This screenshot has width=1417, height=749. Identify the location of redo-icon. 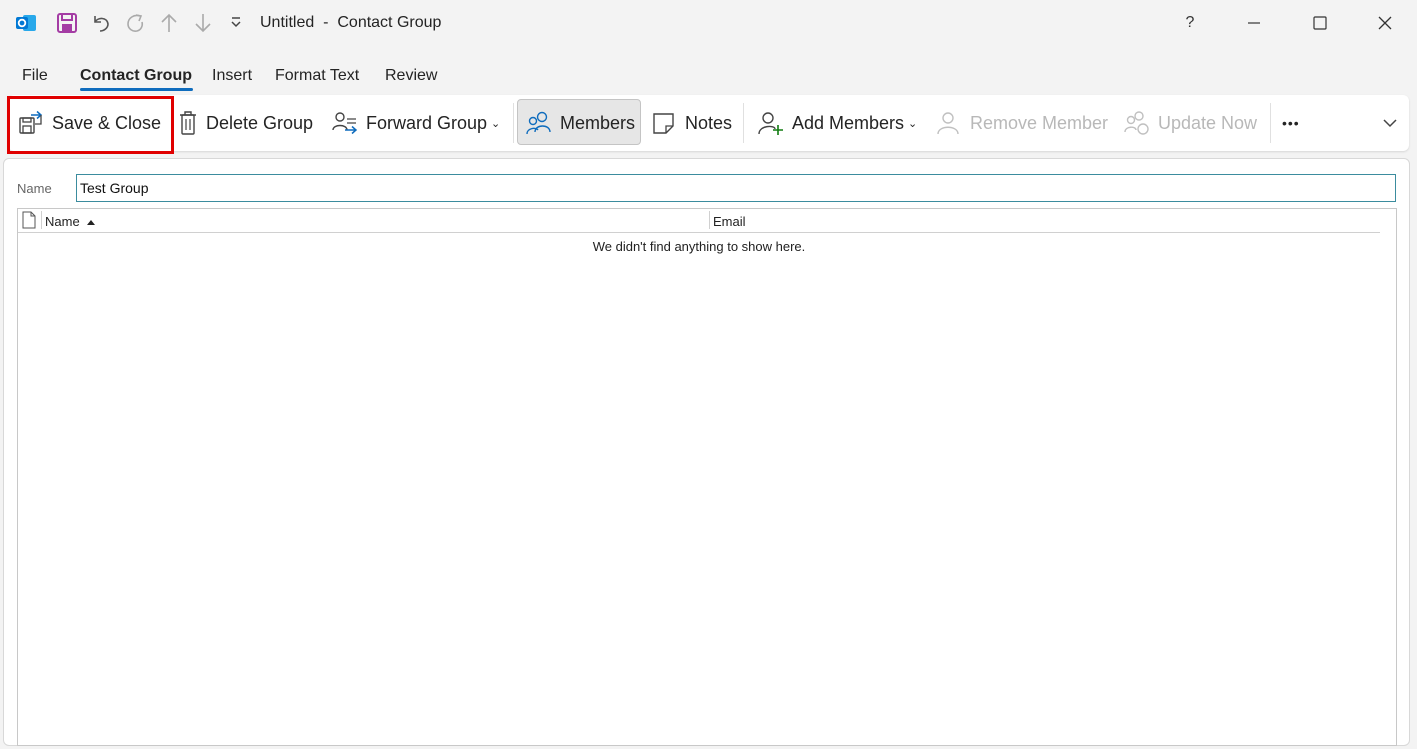
(135, 23).